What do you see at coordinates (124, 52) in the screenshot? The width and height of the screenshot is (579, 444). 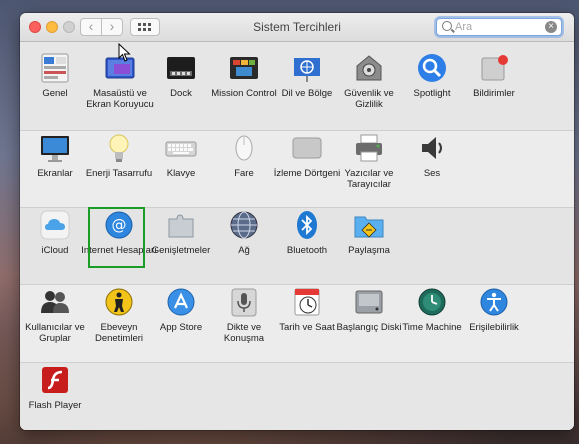 I see `mouse-cursor-icon` at bounding box center [124, 52].